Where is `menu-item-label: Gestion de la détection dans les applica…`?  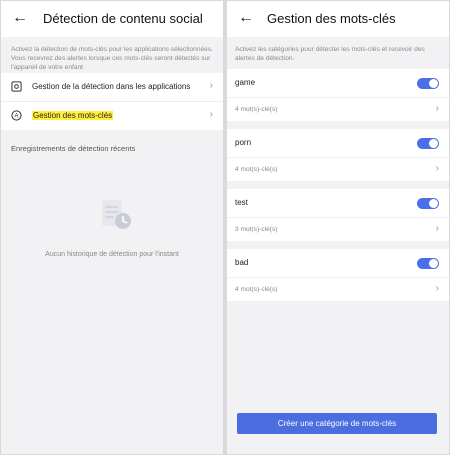 menu-item-label: Gestion de la détection dans les applica… is located at coordinates (111, 86).